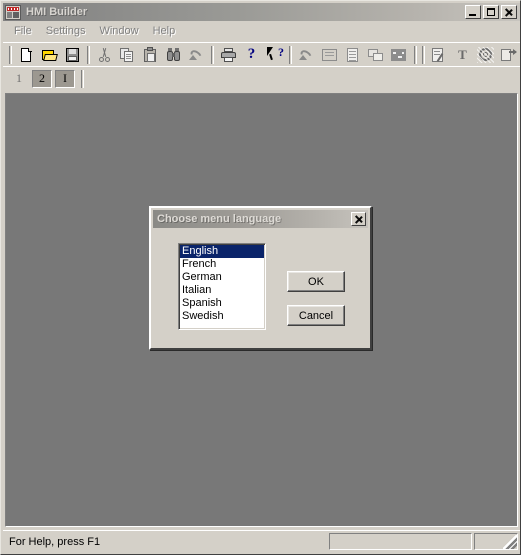  I want to click on edit-note-button, so click(439, 55).